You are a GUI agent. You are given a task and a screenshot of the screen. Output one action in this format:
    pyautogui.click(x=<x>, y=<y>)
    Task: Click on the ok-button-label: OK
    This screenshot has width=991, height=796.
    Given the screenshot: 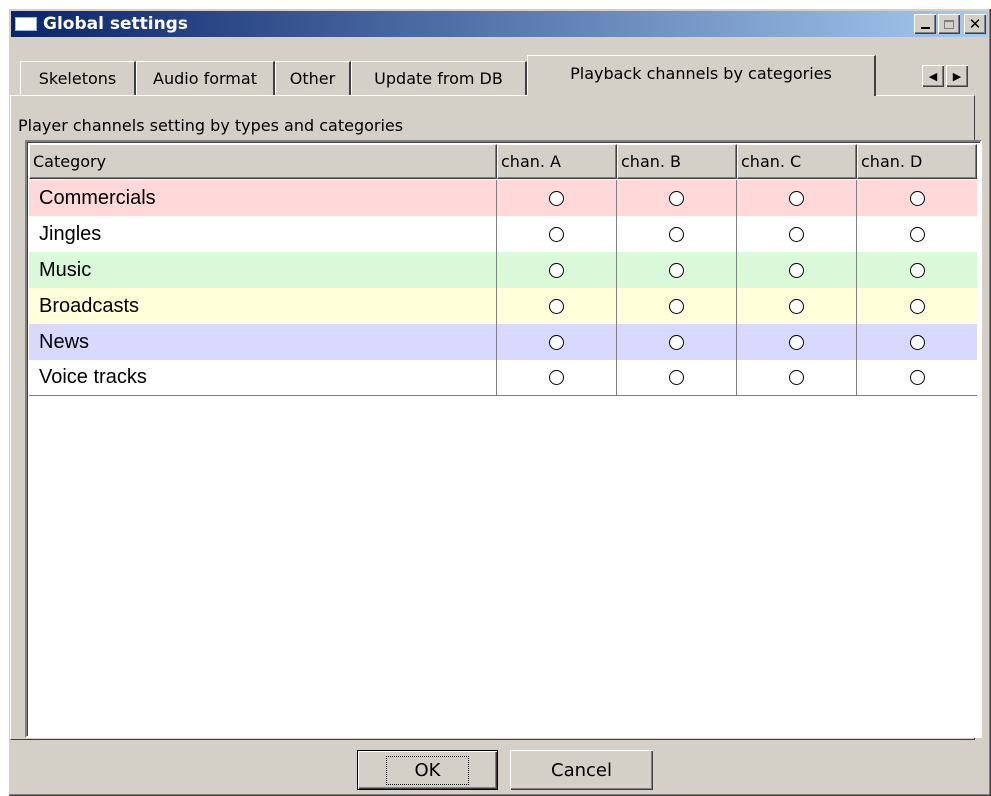 What is the action you would take?
    pyautogui.click(x=427, y=770)
    